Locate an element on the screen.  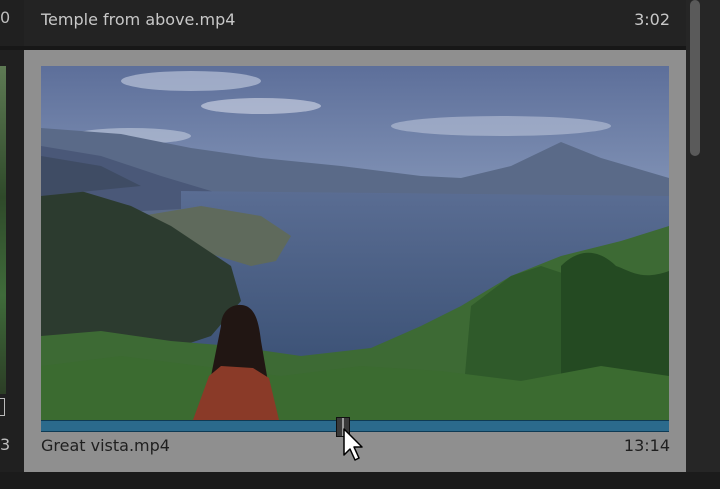
divider is located at coordinates (12, 48).